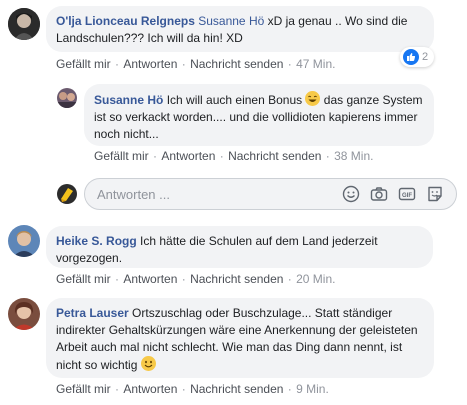 The height and width of the screenshot is (405, 467). What do you see at coordinates (96, 241) in the screenshot?
I see `comment-author: Heike S. Rogg` at bounding box center [96, 241].